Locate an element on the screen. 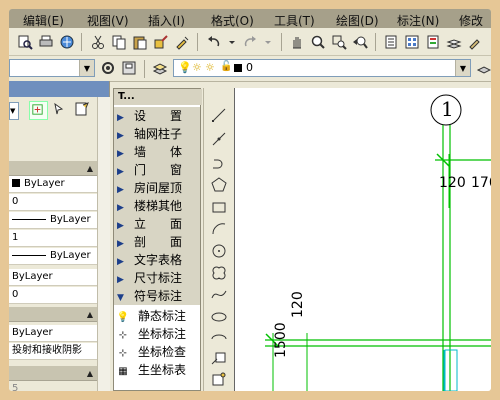 The height and width of the screenshot is (400, 500). category-label: 设 置 is located at coordinates (158, 116).